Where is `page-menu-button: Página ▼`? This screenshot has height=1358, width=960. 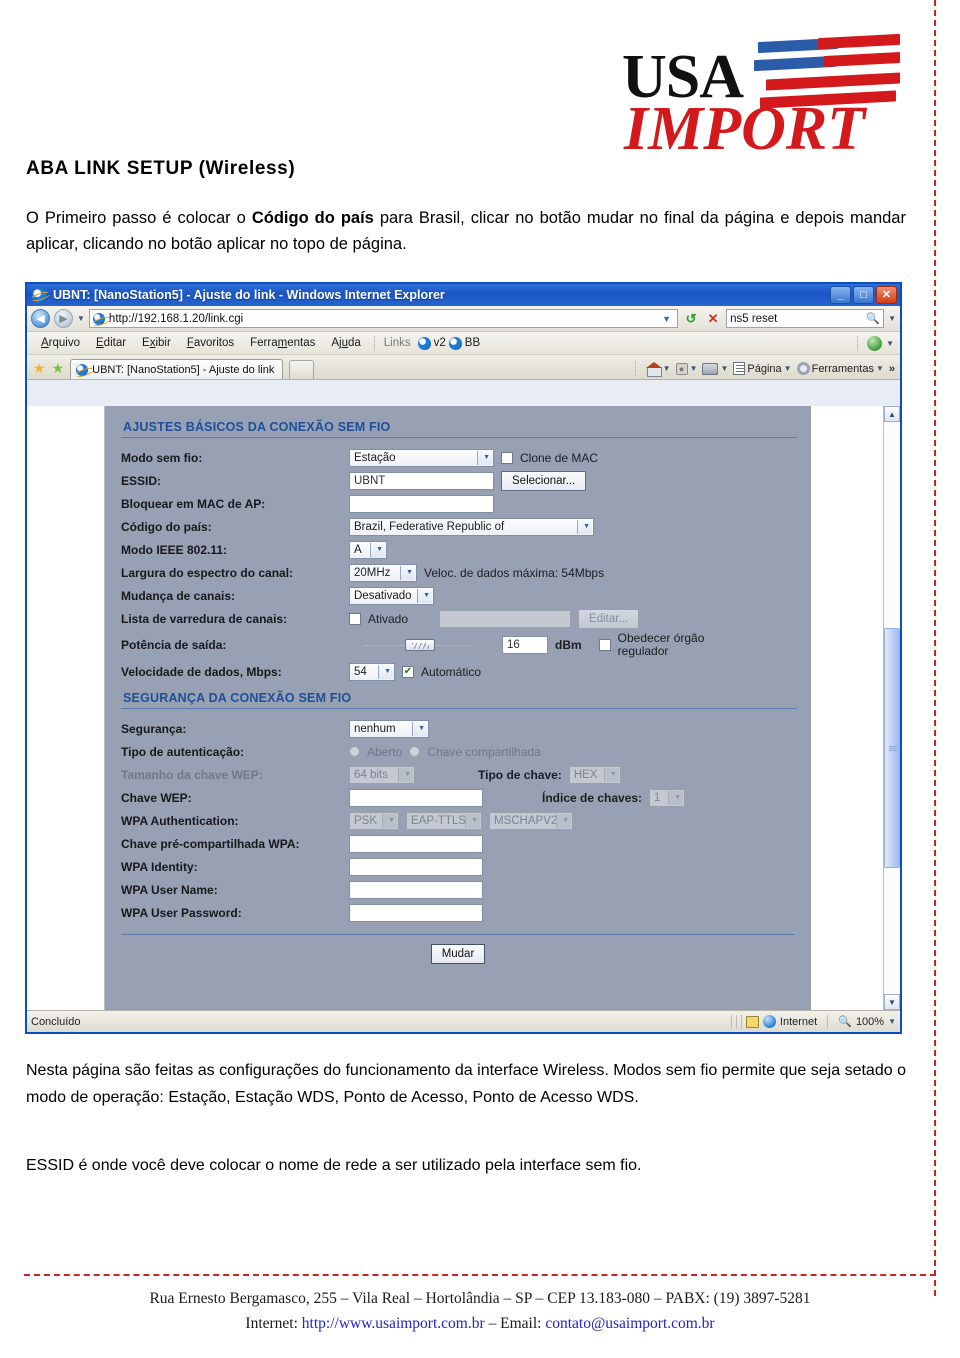 page-menu-button: Página ▼ is located at coordinates (762, 368).